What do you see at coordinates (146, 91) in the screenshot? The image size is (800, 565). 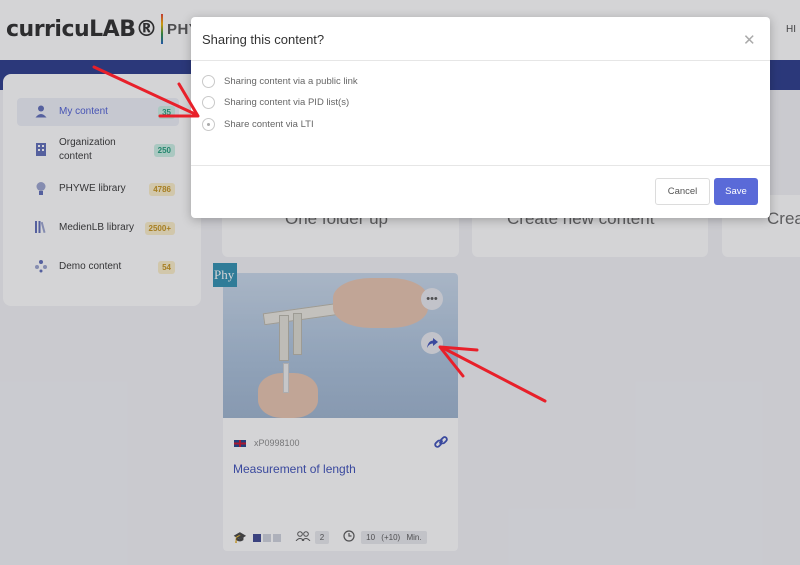 I see `annotation-arrow-lti` at bounding box center [146, 91].